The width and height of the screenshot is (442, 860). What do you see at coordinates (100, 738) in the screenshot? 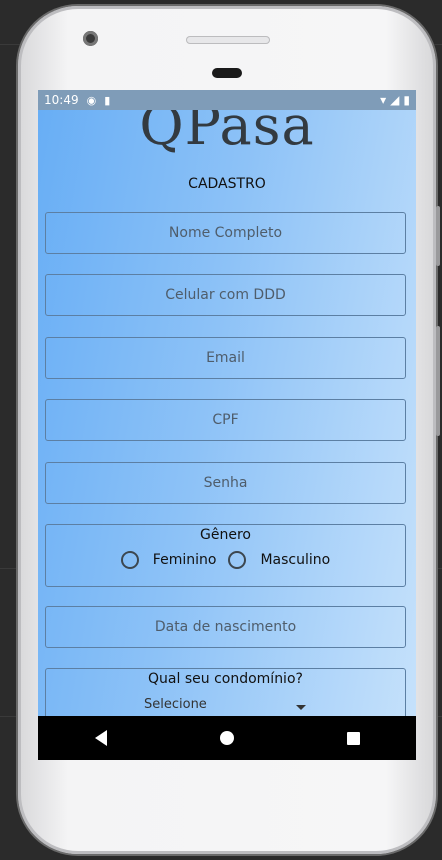
I see `back-icon` at bounding box center [100, 738].